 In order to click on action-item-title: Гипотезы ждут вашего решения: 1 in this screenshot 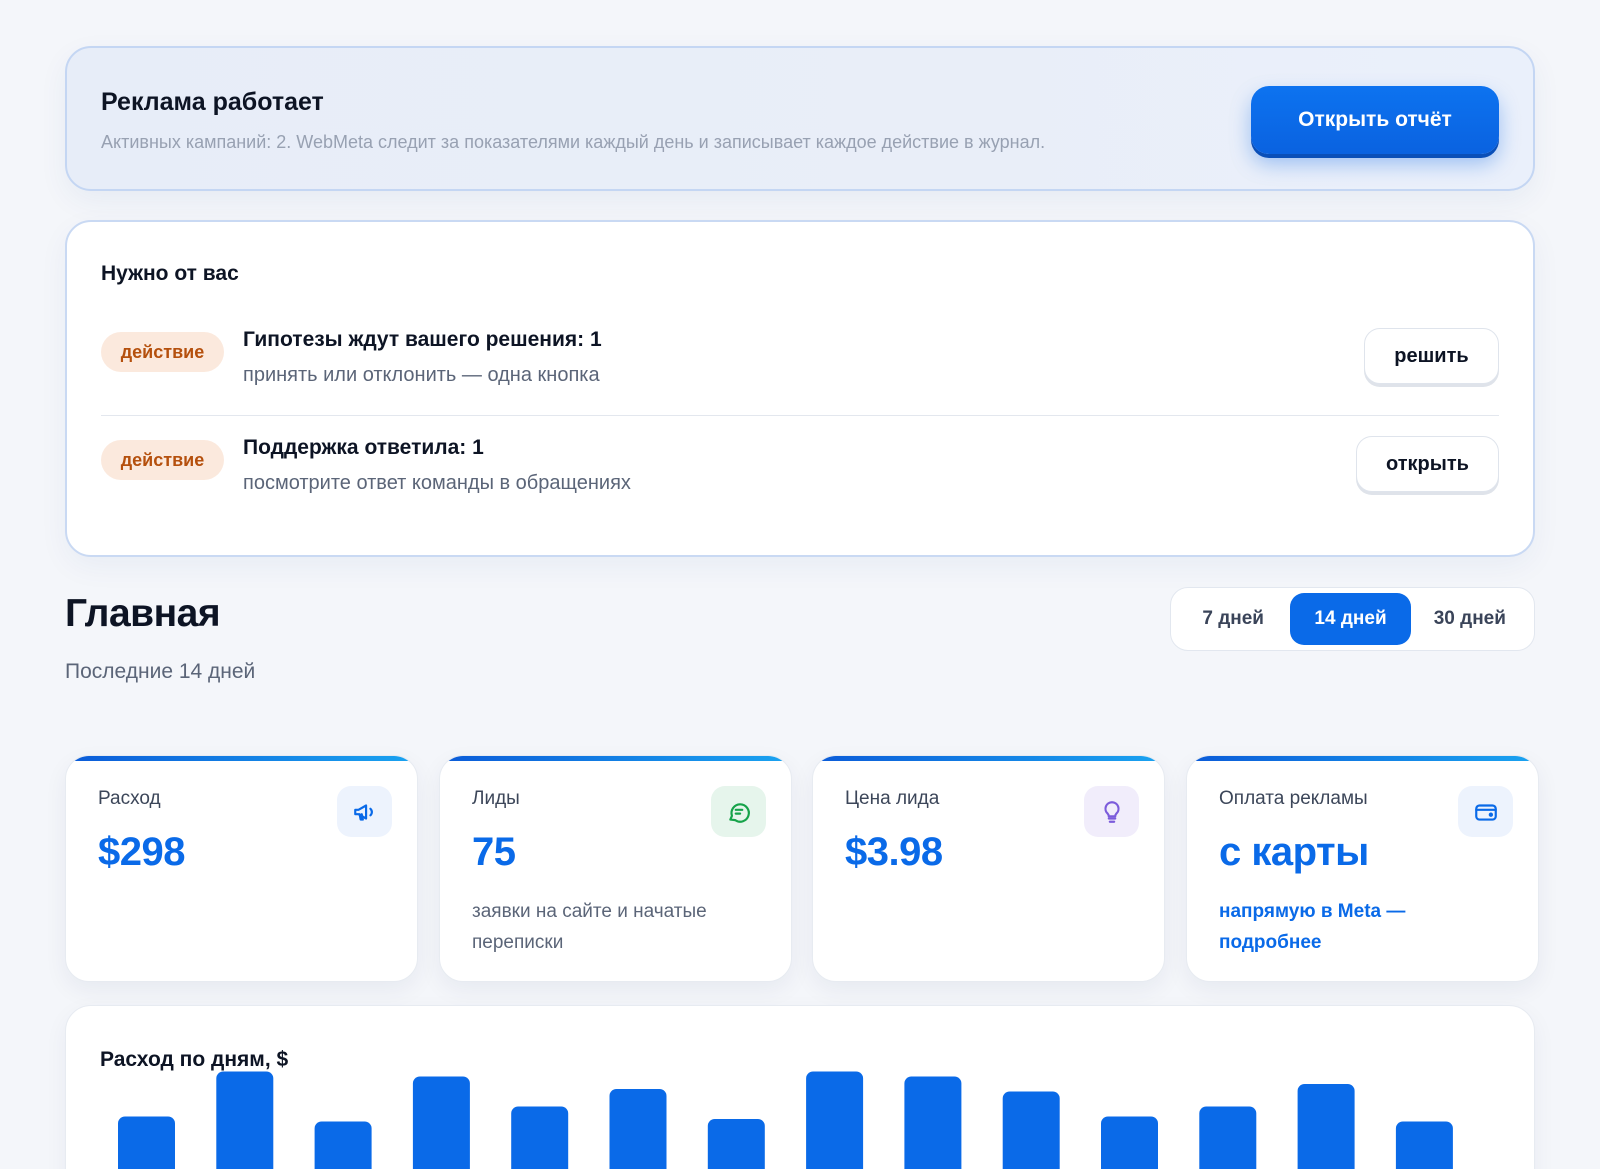, I will do `click(422, 339)`.